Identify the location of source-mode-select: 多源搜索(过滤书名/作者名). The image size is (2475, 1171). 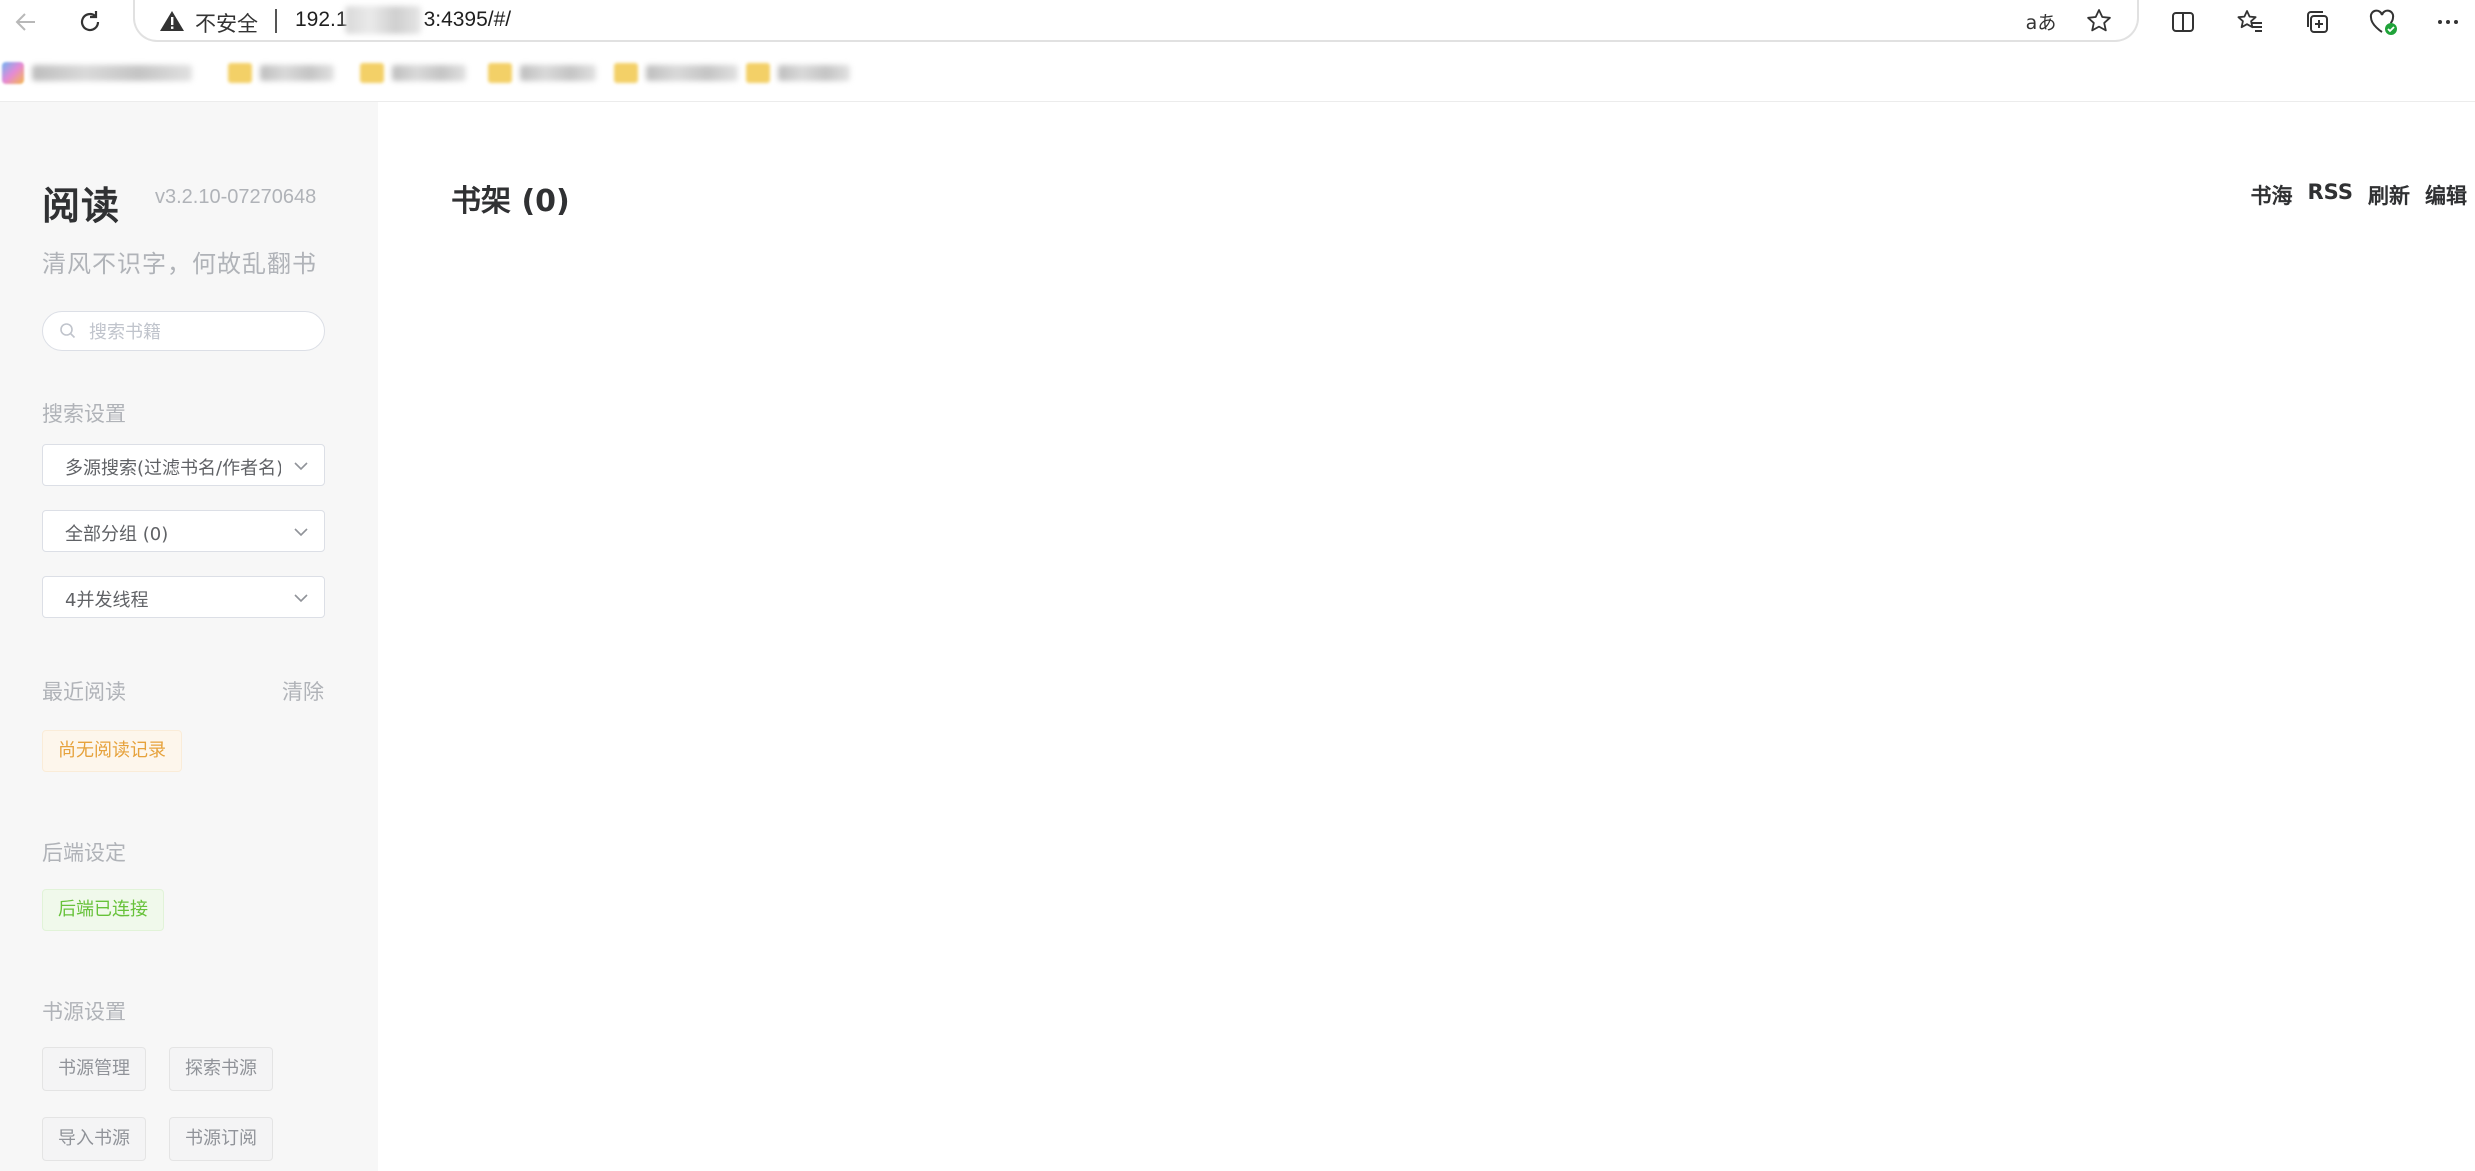
(183, 465).